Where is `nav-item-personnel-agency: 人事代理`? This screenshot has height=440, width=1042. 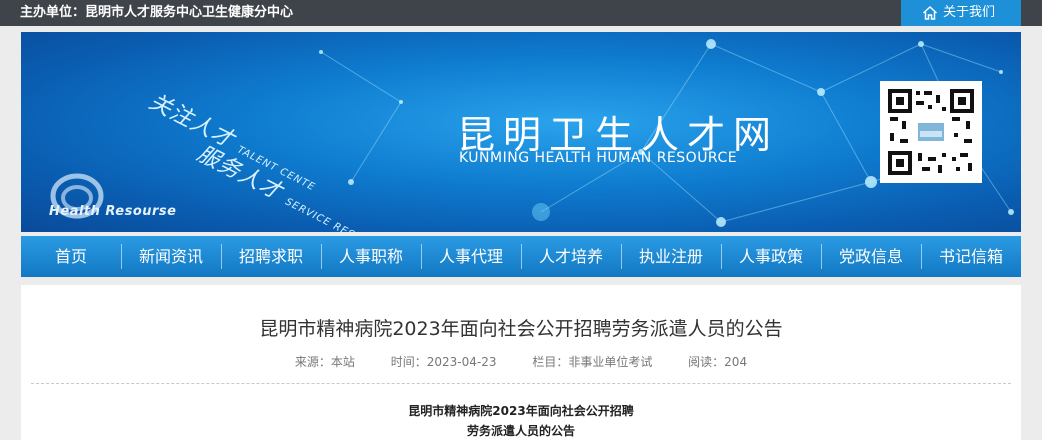
nav-item-personnel-agency: 人事代理 is located at coordinates (471, 256).